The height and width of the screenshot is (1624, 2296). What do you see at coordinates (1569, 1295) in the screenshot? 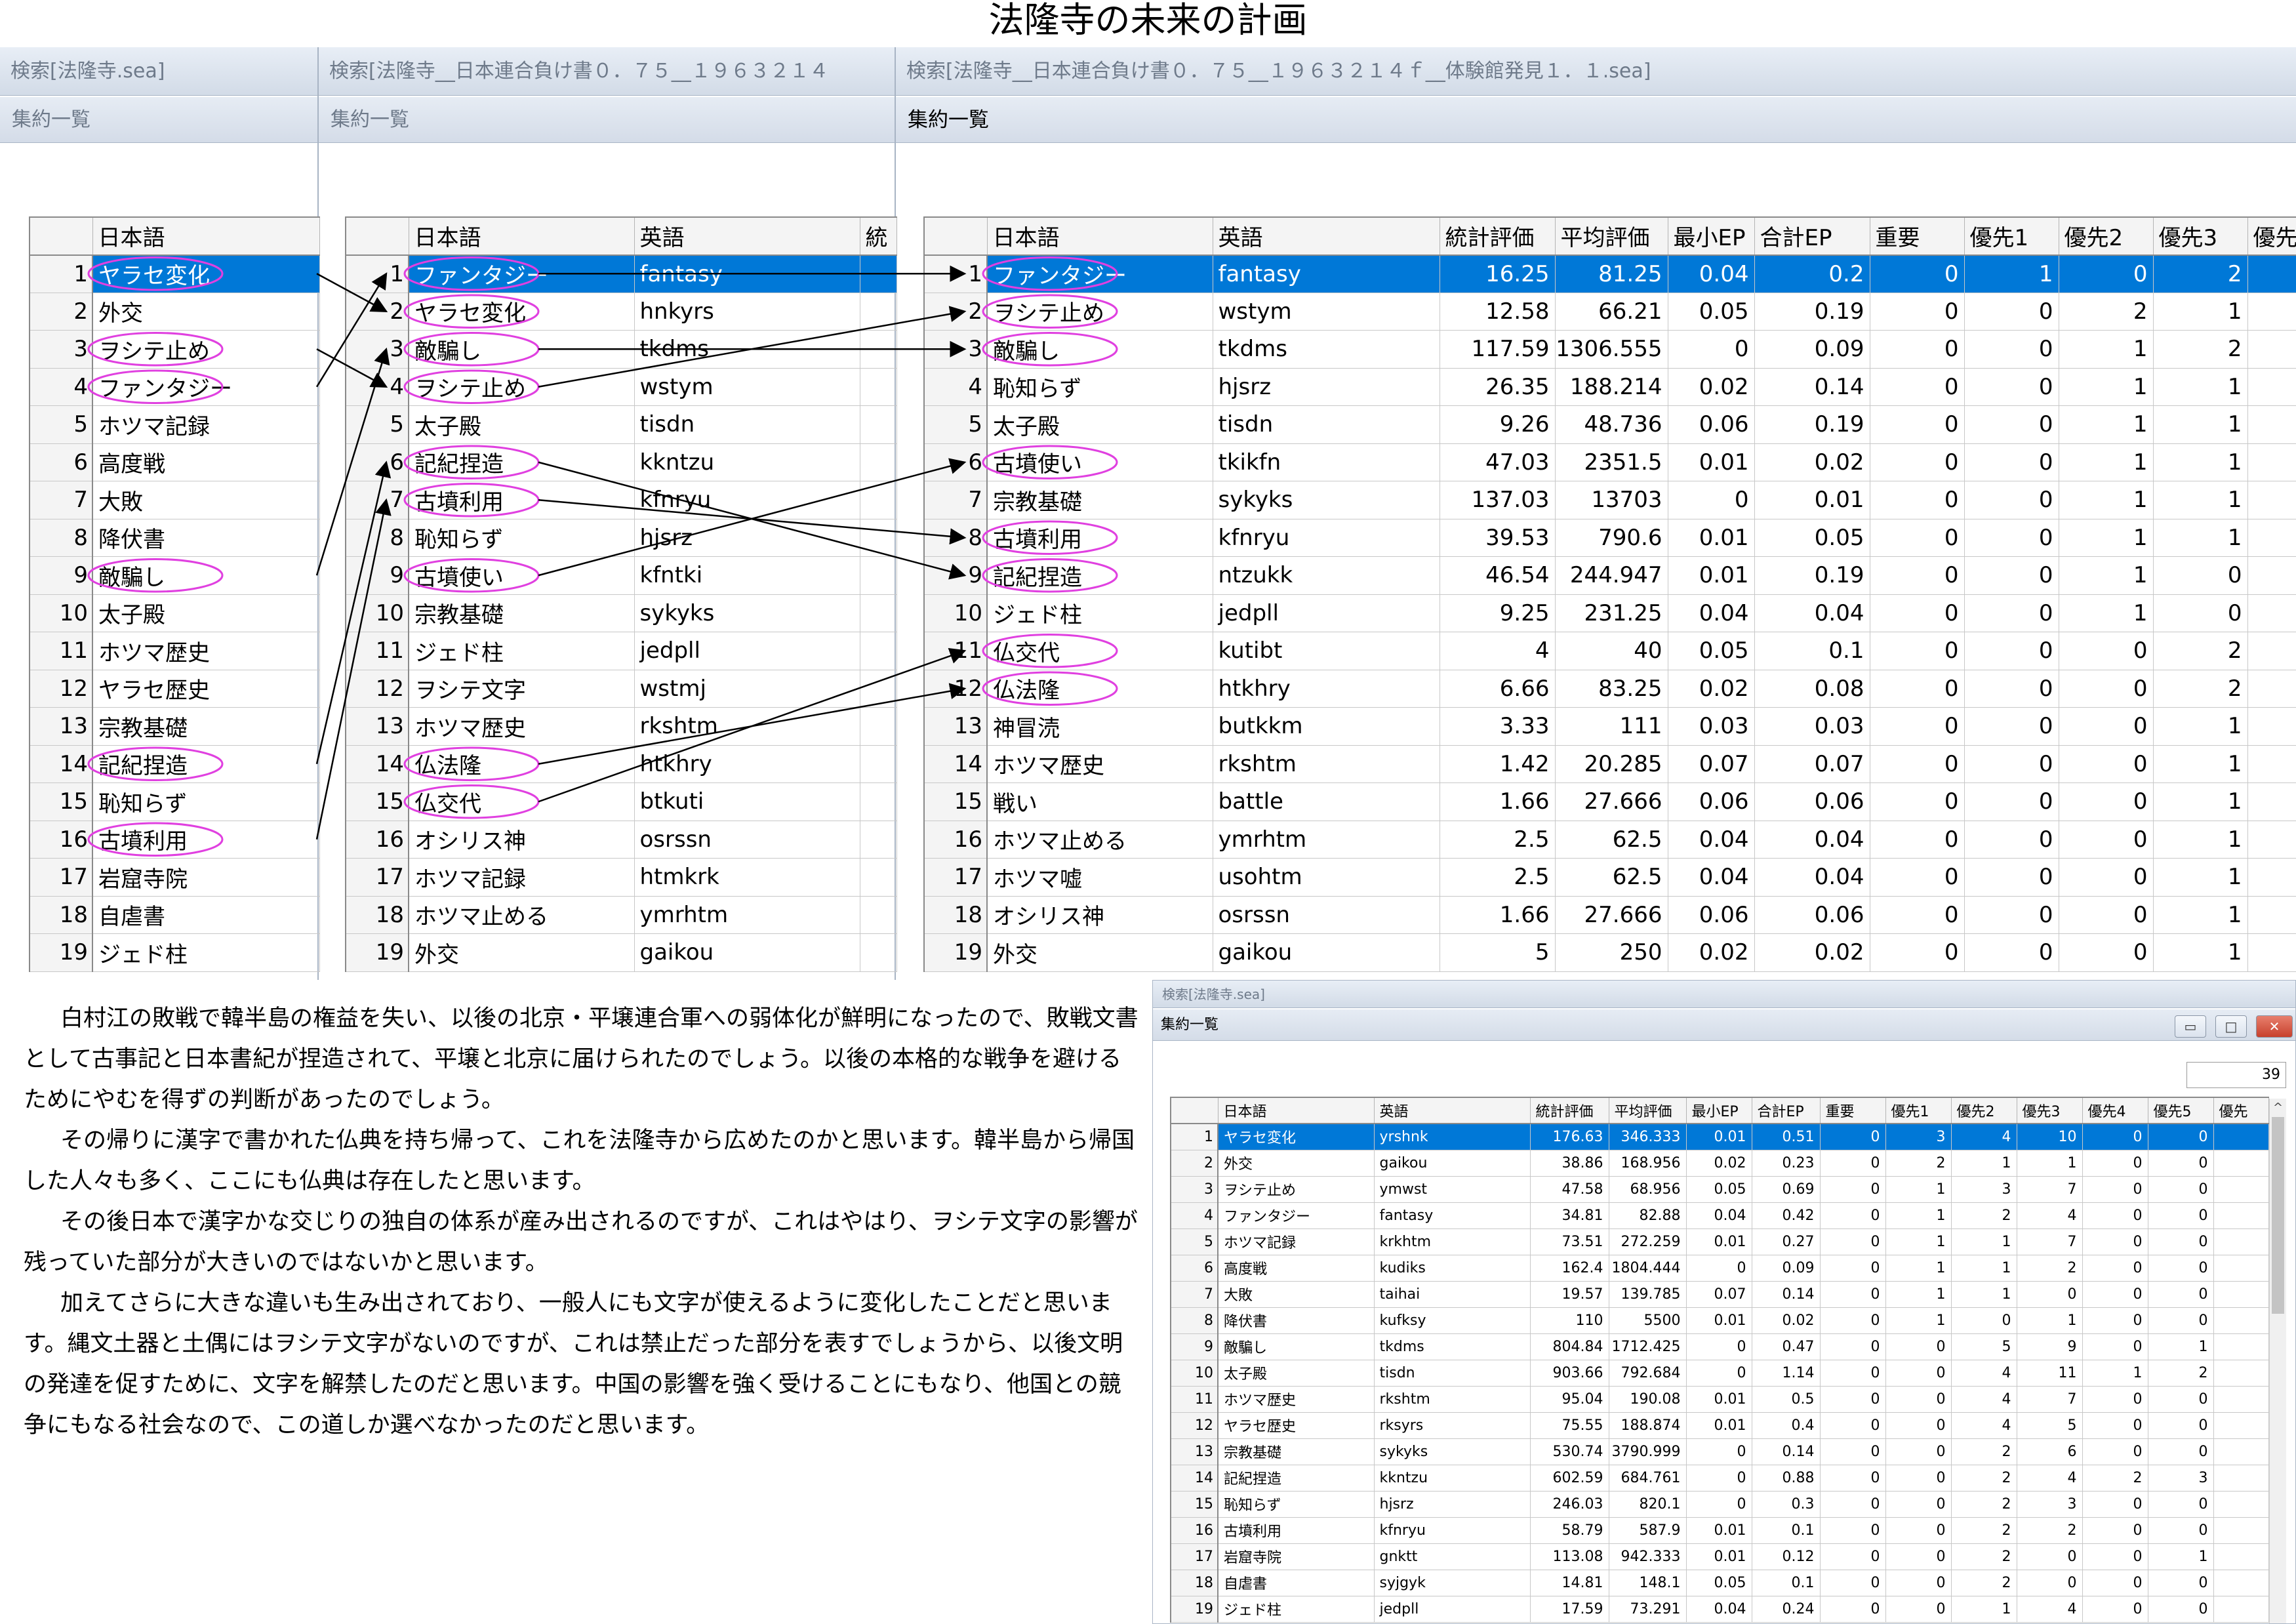
I see `cell-stat: 19.57` at bounding box center [1569, 1295].